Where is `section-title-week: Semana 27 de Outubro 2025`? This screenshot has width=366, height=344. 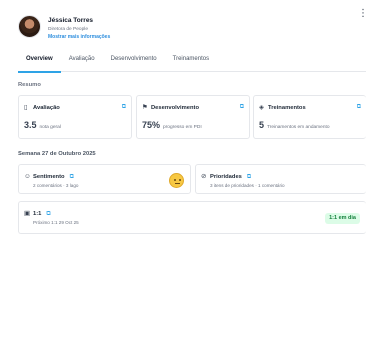
section-title-week: Semana 27 de Outubro 2025 is located at coordinates (57, 154).